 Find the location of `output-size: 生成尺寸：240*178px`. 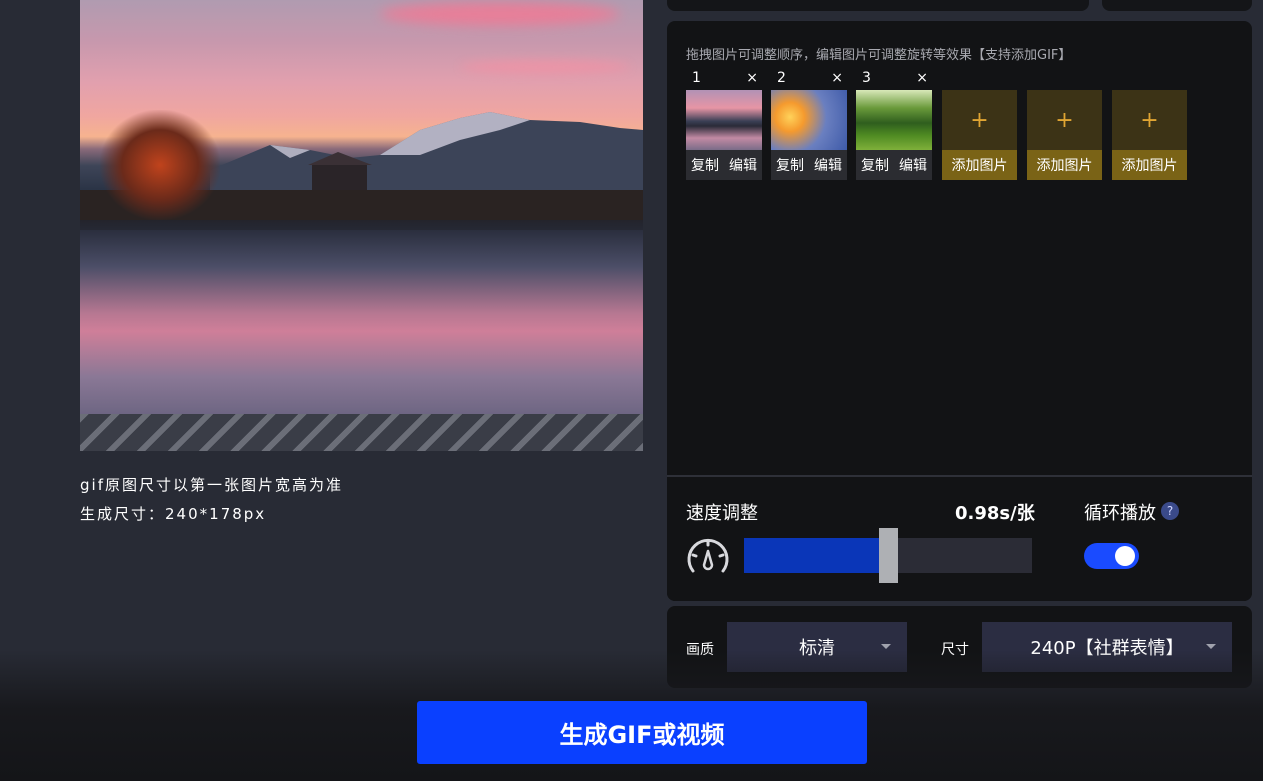

output-size: 生成尺寸：240*178px is located at coordinates (173, 513).